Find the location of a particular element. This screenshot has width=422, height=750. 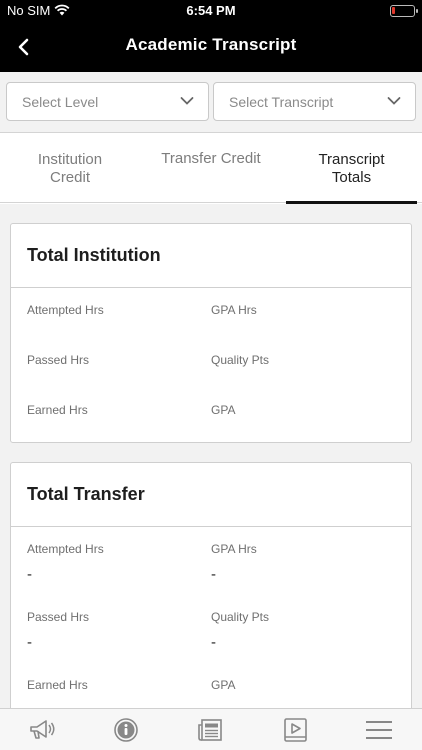

tab-label-line: Credit is located at coordinates (69, 177).